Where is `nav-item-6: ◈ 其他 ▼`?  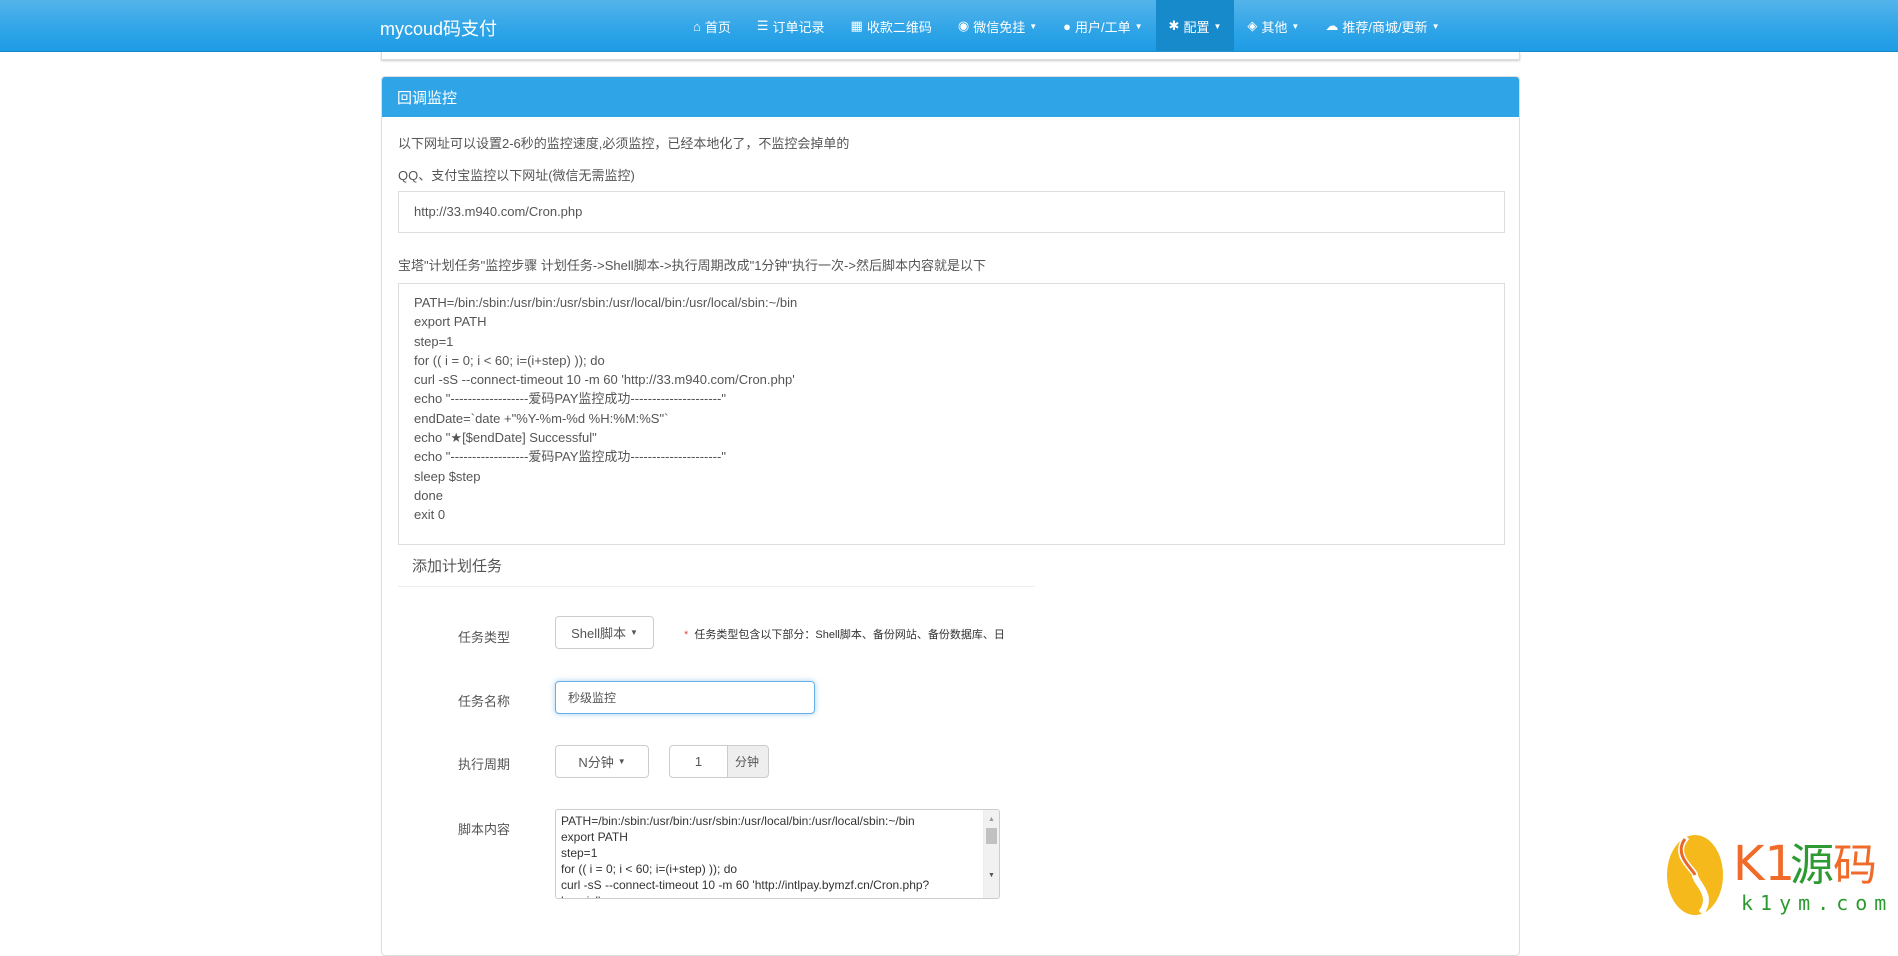 nav-item-6: ◈ 其他 ▼ is located at coordinates (1273, 26).